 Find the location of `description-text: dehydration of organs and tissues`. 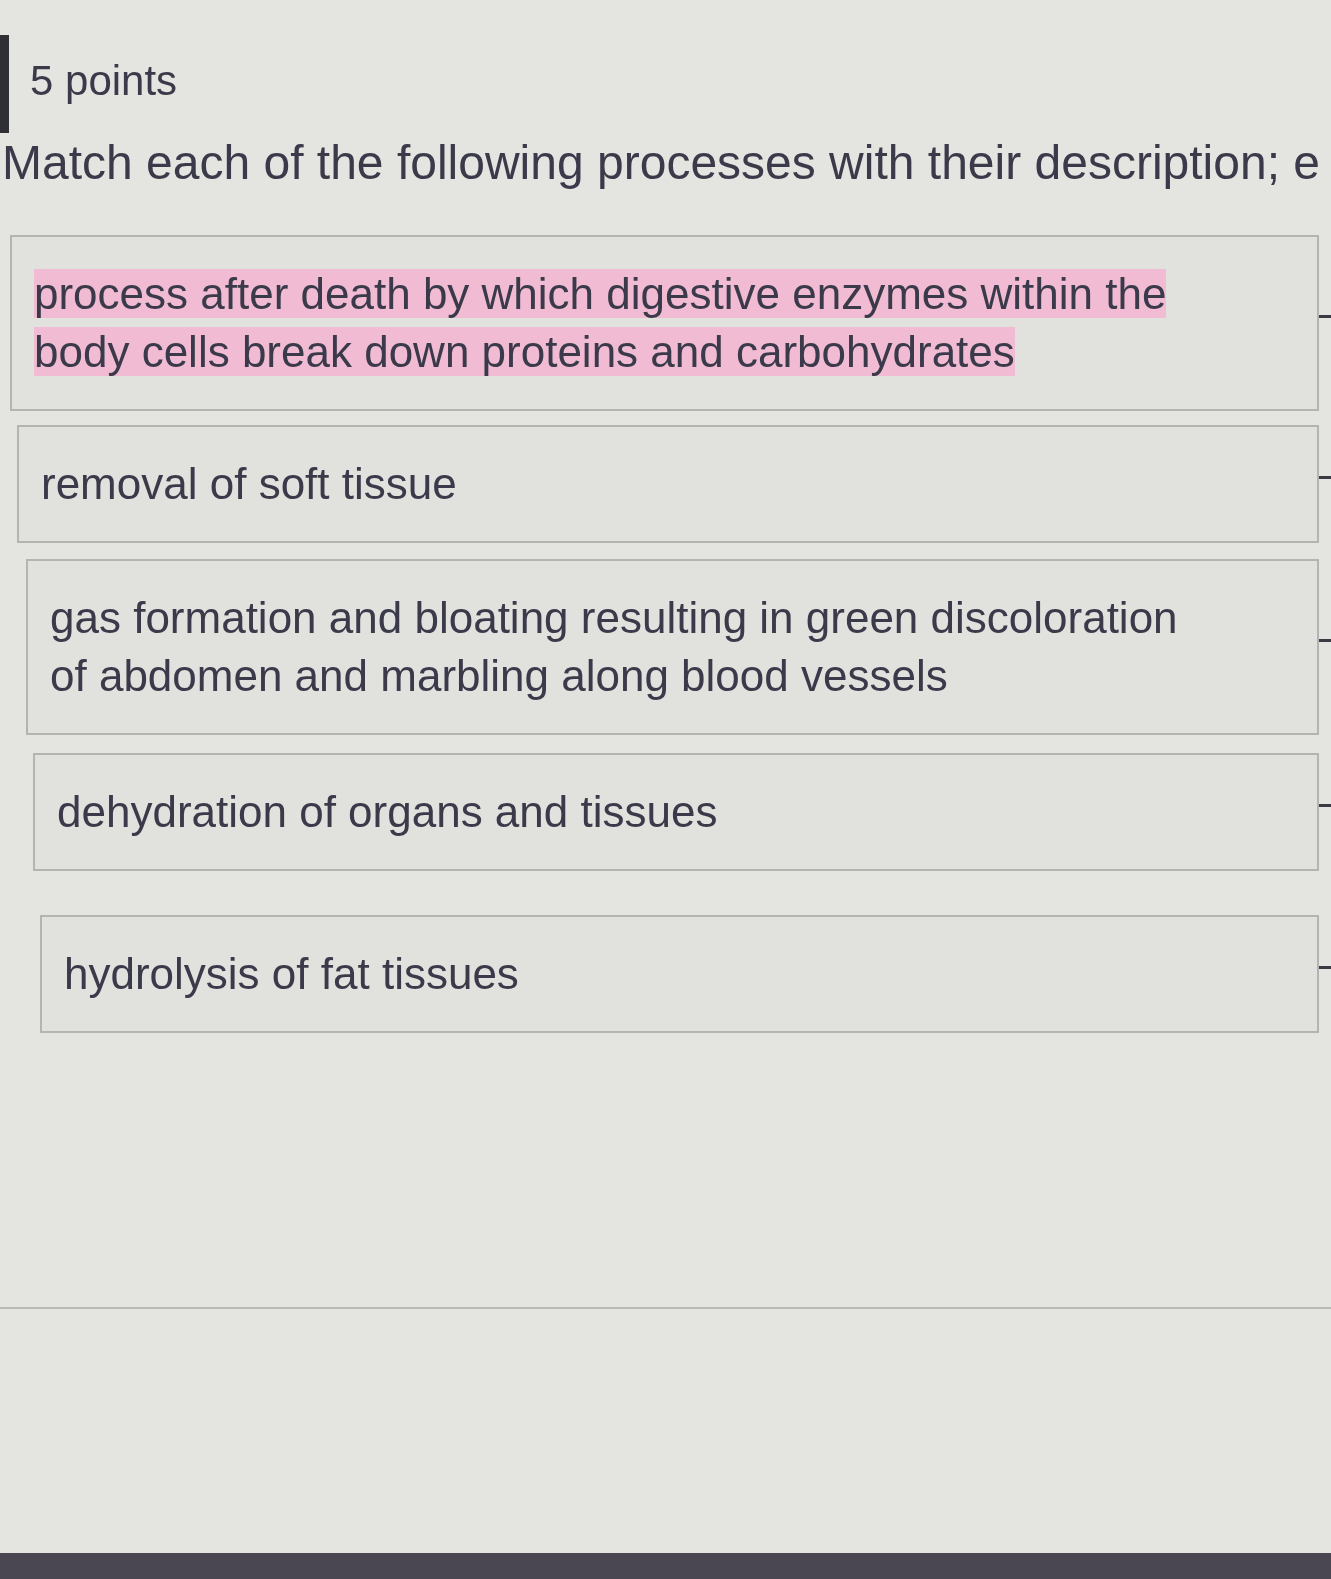

description-text: dehydration of organs and tissues is located at coordinates (387, 812).